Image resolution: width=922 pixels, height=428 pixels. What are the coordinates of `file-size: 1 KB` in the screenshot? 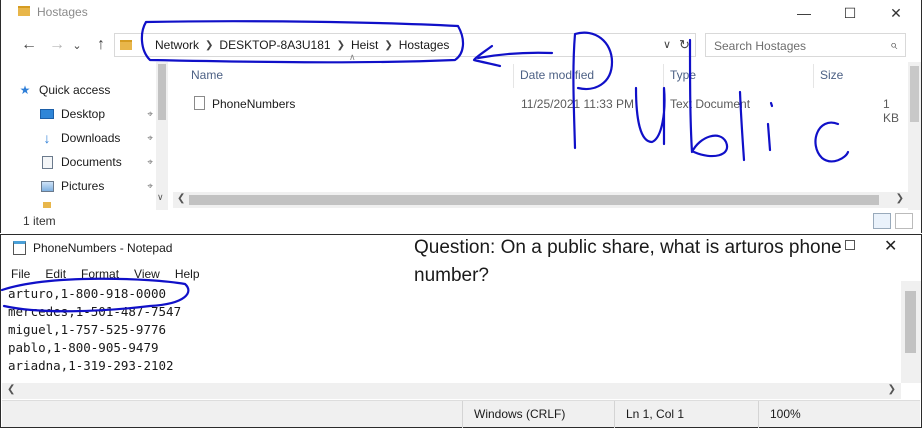 It's located at (891, 111).